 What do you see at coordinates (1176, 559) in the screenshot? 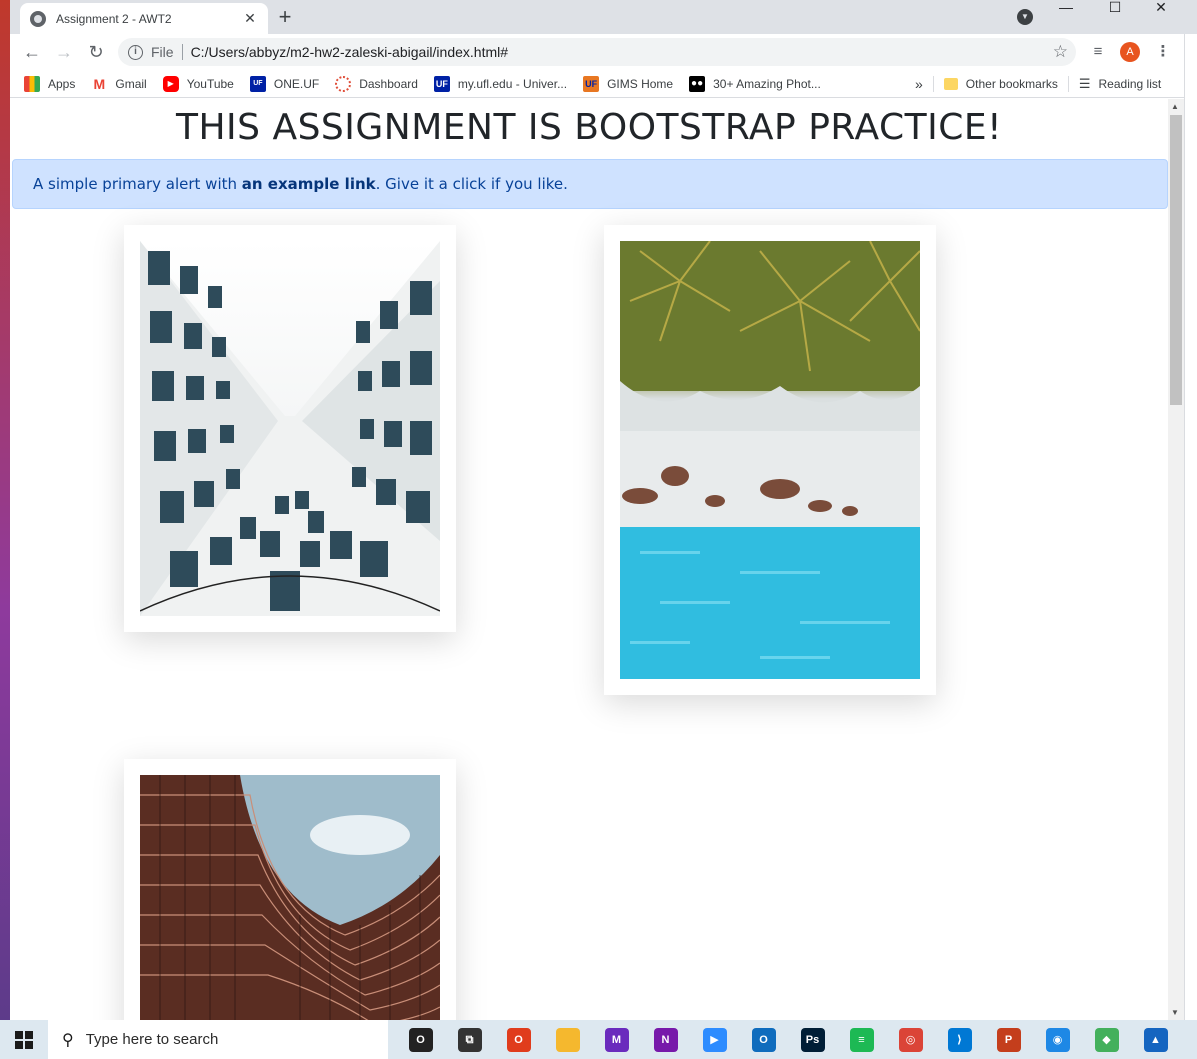
I see `page-scrollbar: ▲ ▼` at bounding box center [1176, 559].